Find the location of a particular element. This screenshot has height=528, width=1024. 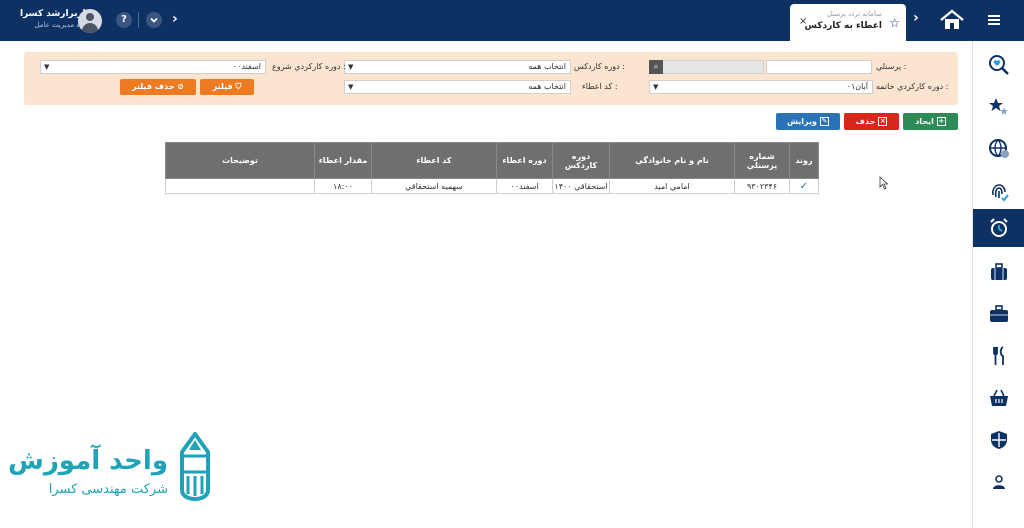

fingerprint-icon is located at coordinates (1000, 193).